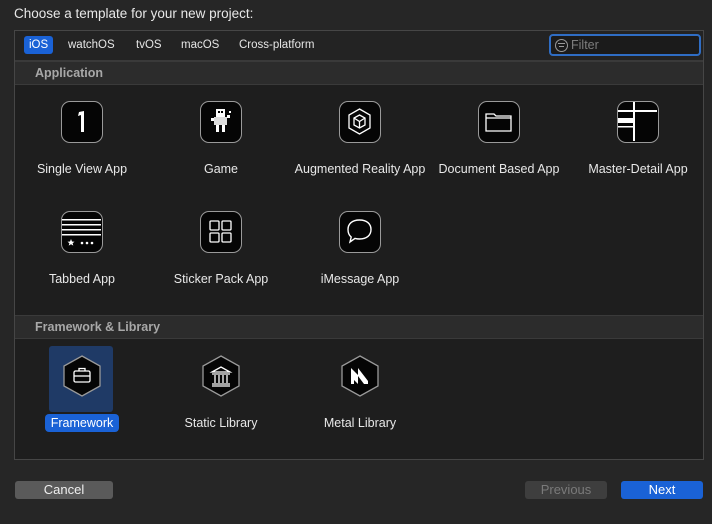 This screenshot has height=524, width=712. Describe the element at coordinates (662, 490) in the screenshot. I see `next-button: Next` at that location.